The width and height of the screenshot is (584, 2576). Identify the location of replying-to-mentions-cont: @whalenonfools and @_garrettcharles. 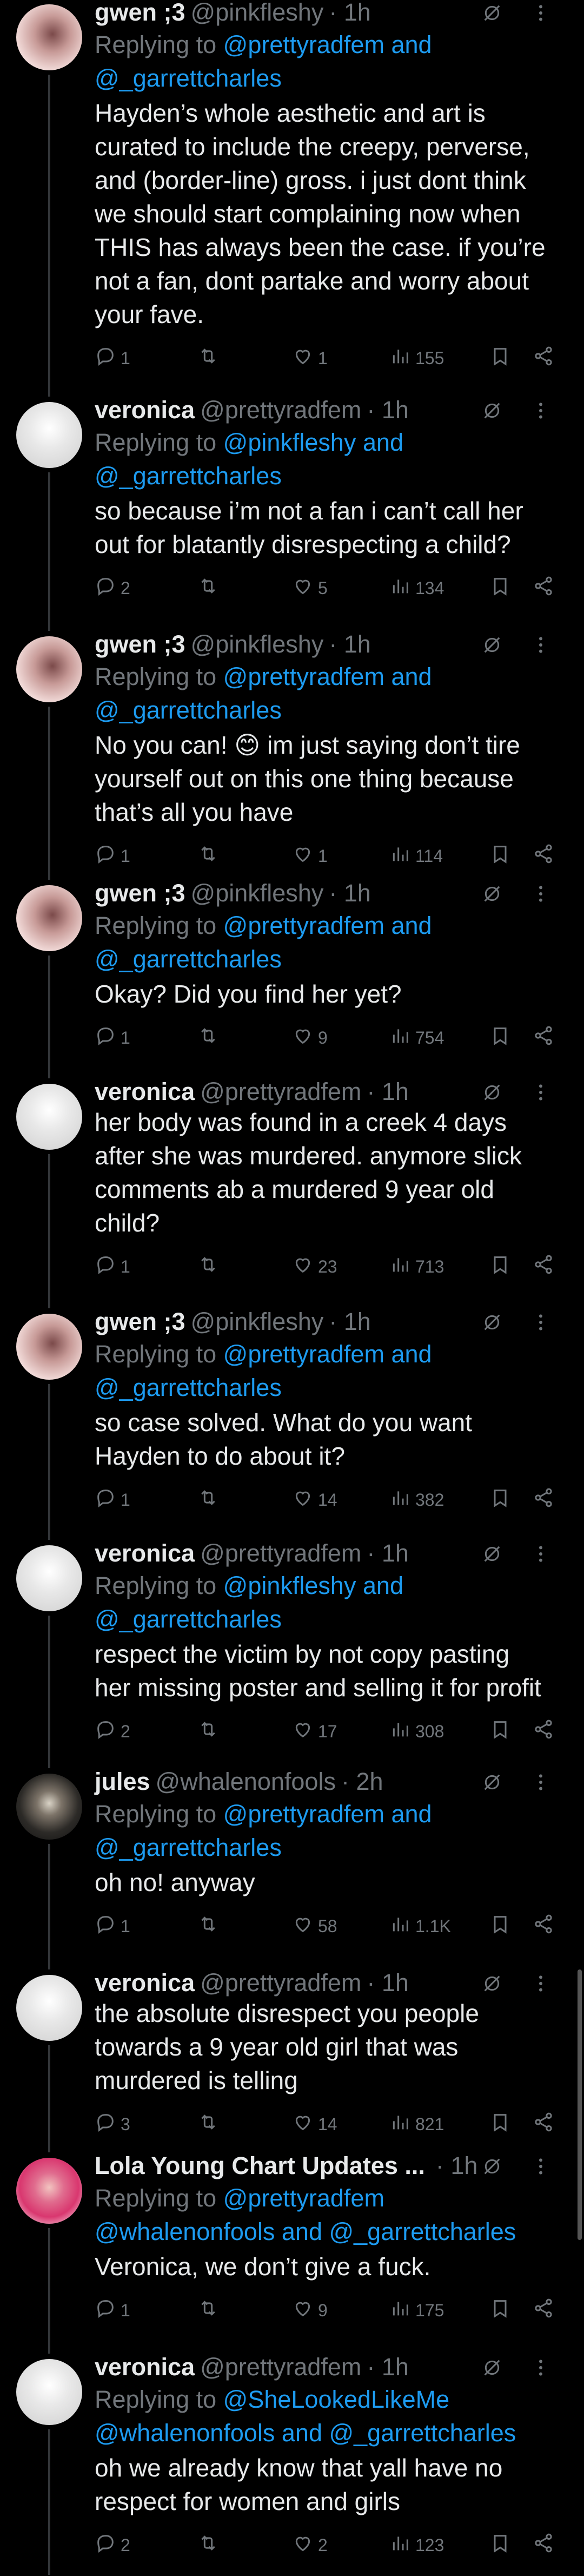
(305, 2231).